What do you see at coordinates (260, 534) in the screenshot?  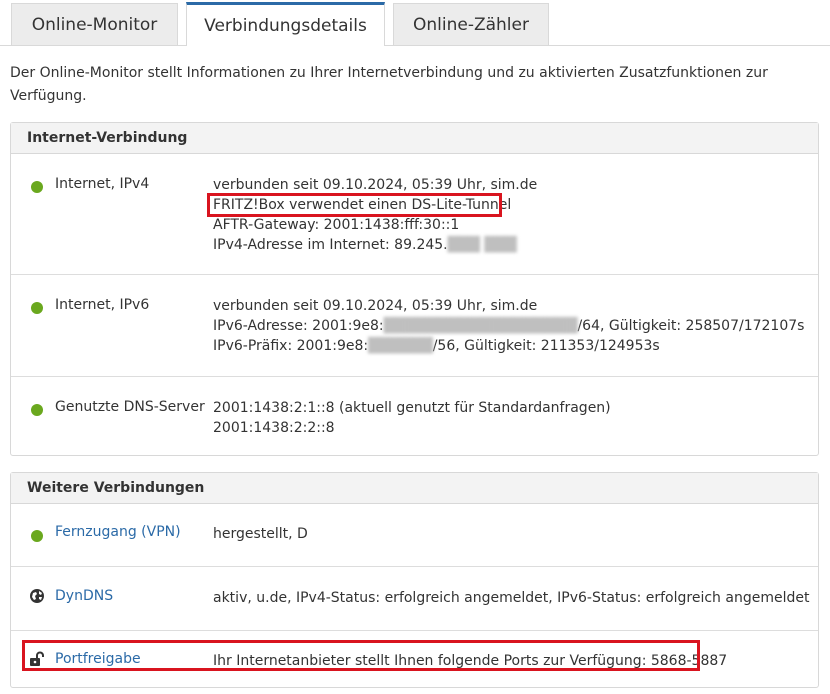 I see `vpn-value: hergestellt, D` at bounding box center [260, 534].